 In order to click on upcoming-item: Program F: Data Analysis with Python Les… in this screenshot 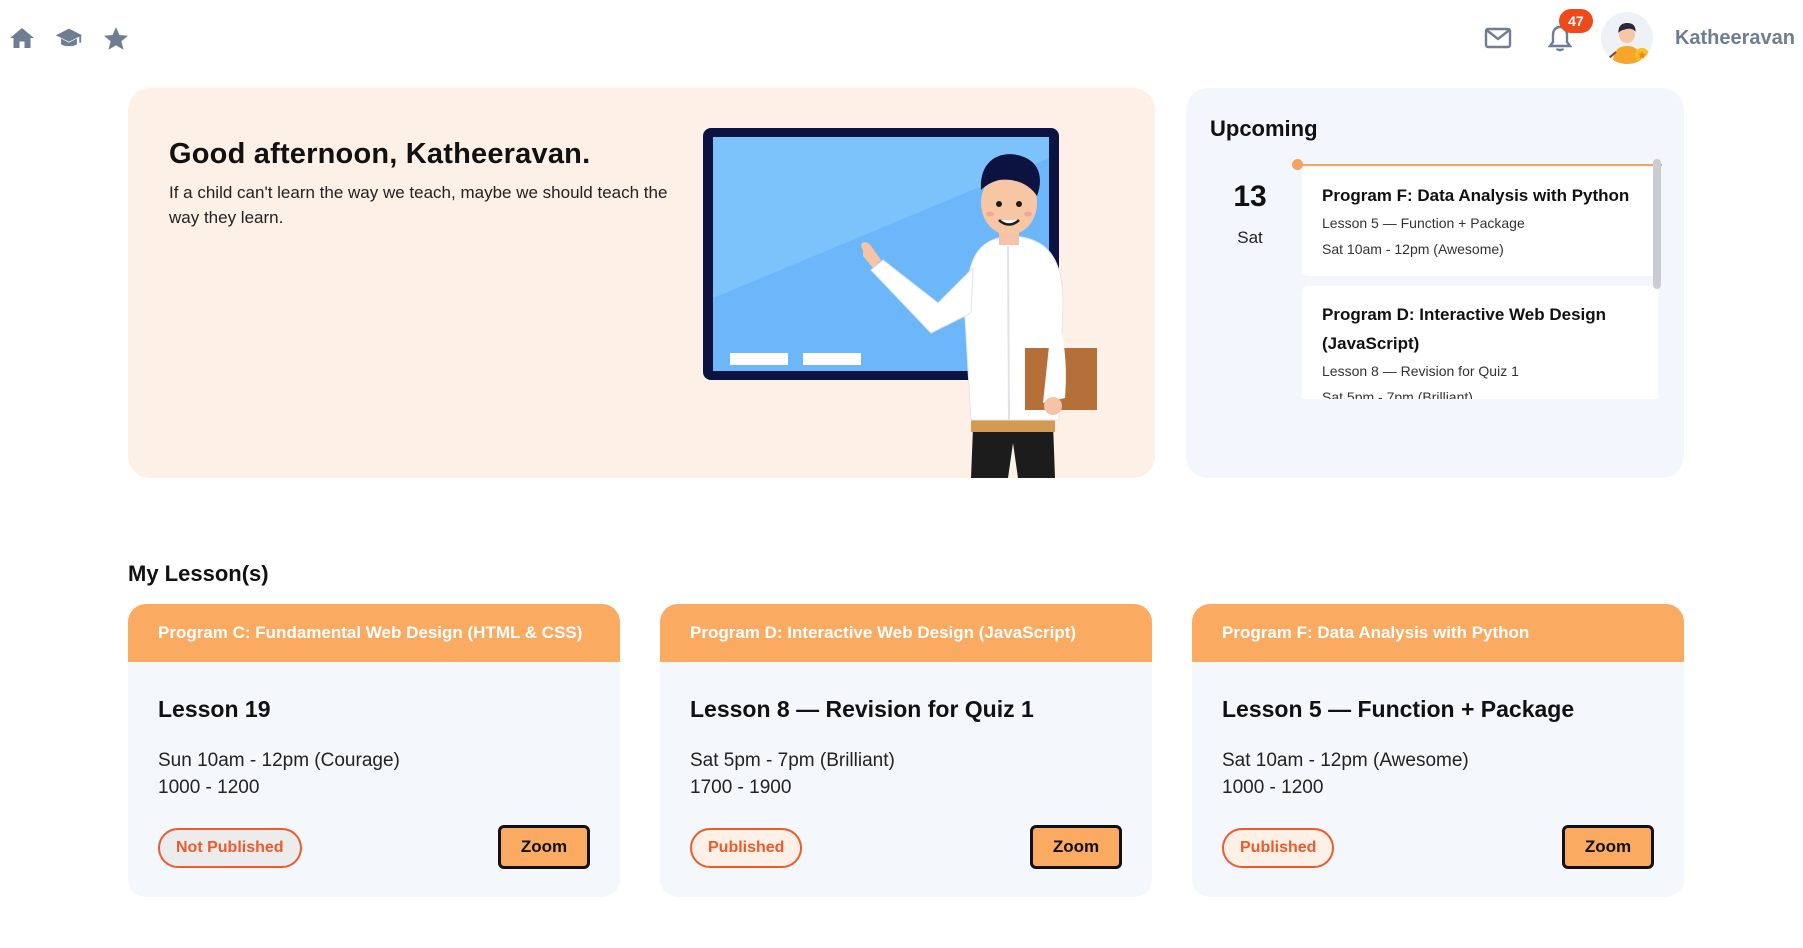, I will do `click(1480, 221)`.